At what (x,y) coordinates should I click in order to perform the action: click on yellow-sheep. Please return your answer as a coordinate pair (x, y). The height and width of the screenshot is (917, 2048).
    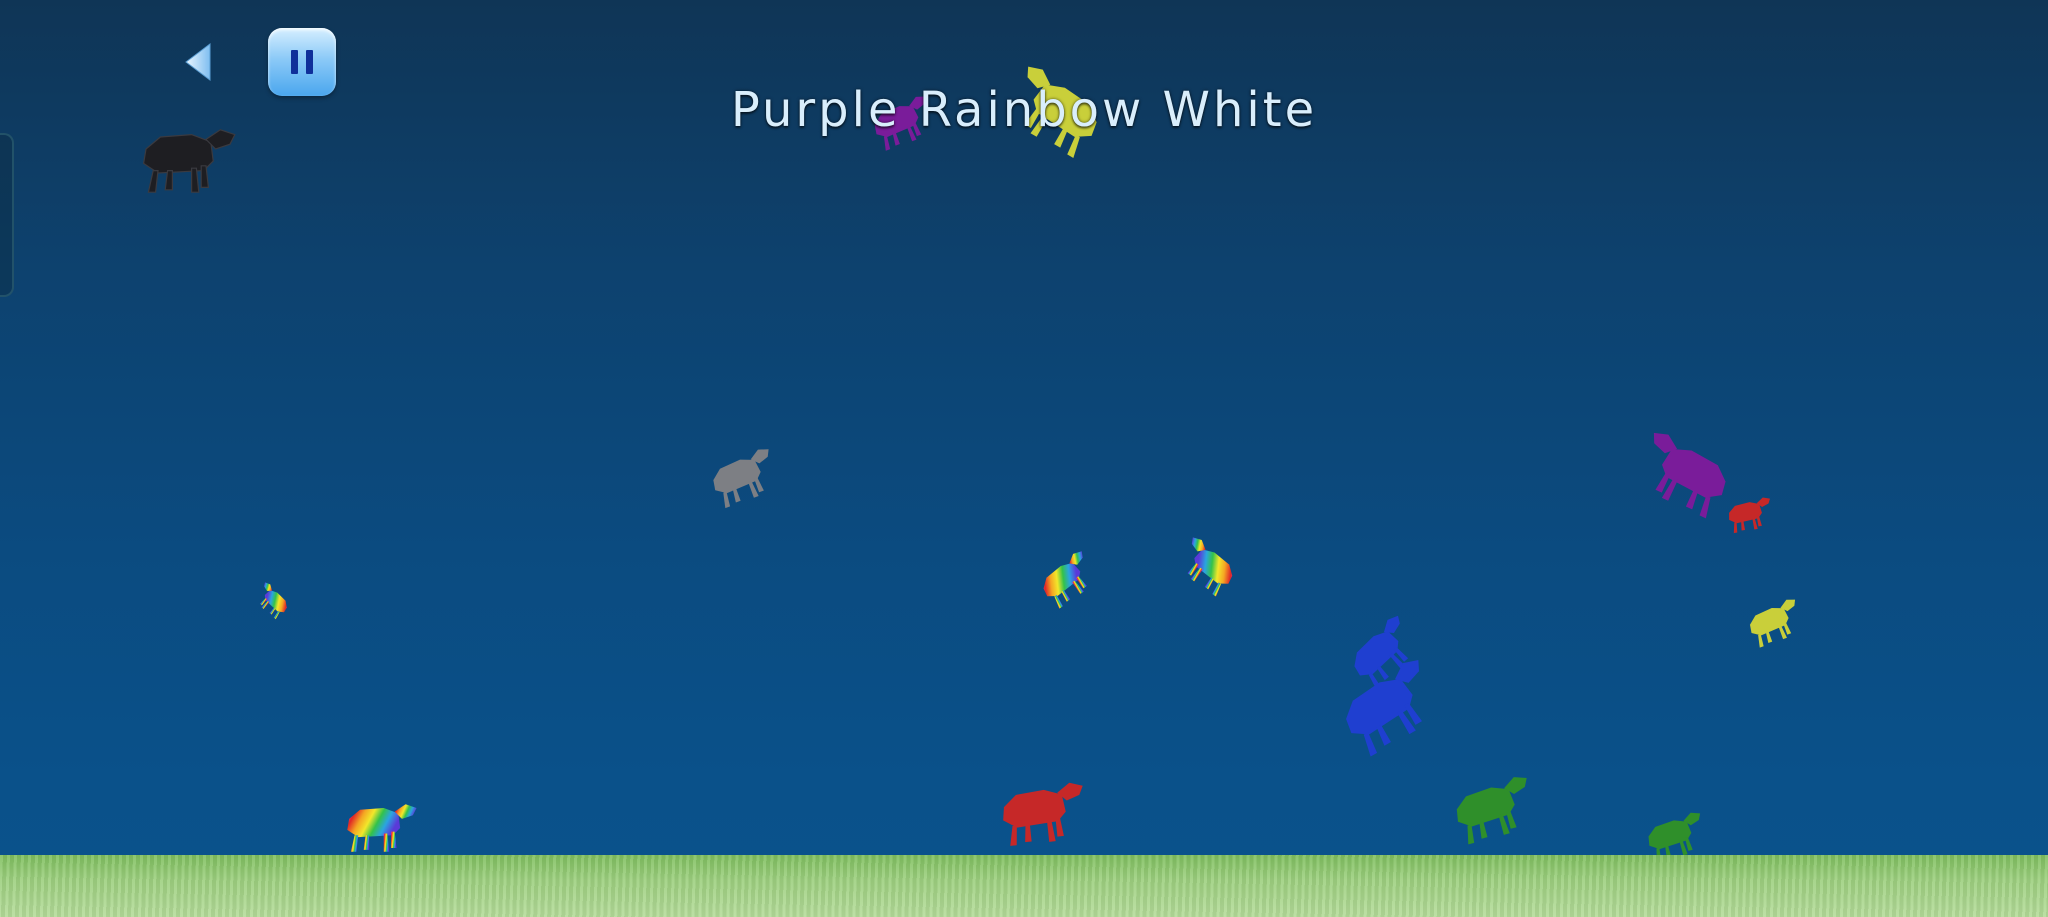
    Looking at the image, I should click on (1774, 623).